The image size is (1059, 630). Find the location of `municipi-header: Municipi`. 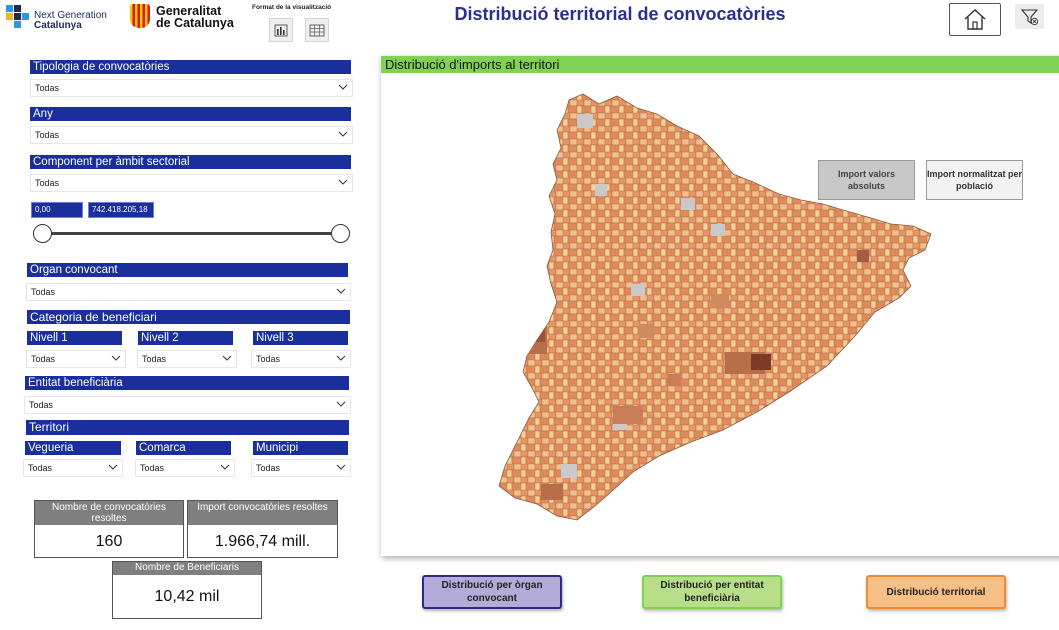

municipi-header: Municipi is located at coordinates (300, 448).